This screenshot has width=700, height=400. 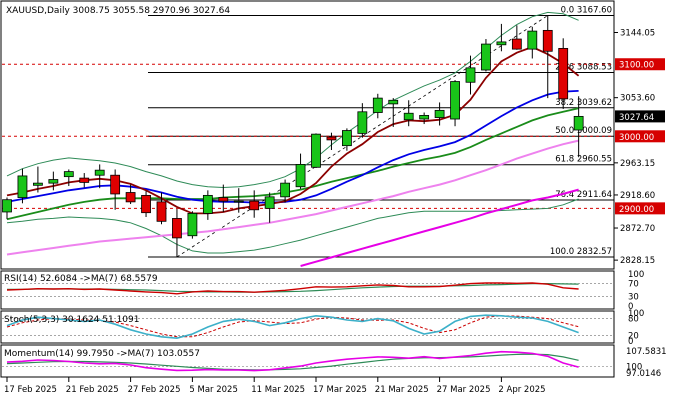 I want to click on price-tag-label: 2900.00, so click(x=636, y=210).